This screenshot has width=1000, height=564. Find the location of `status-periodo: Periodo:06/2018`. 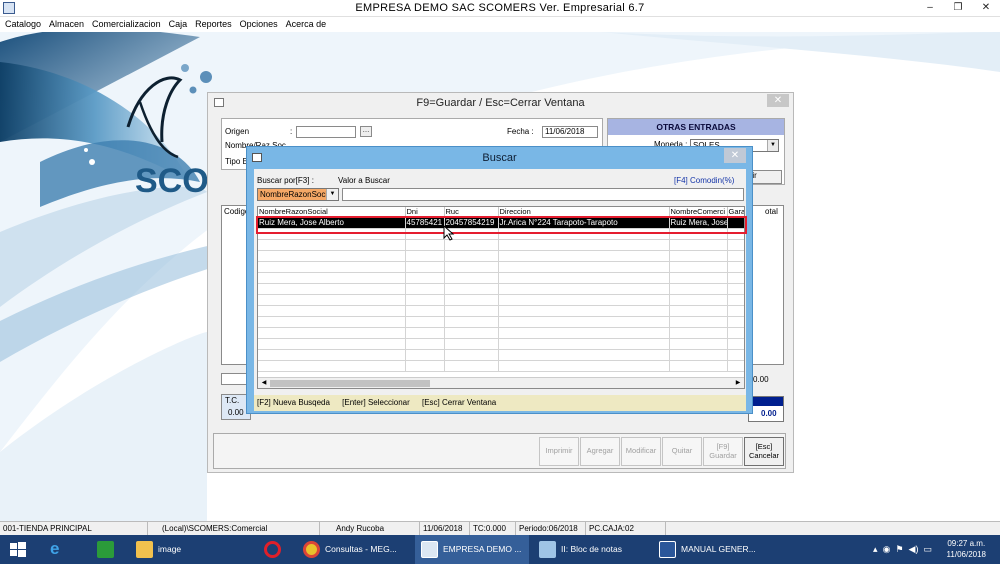

status-periodo: Periodo:06/2018 is located at coordinates (551, 528).